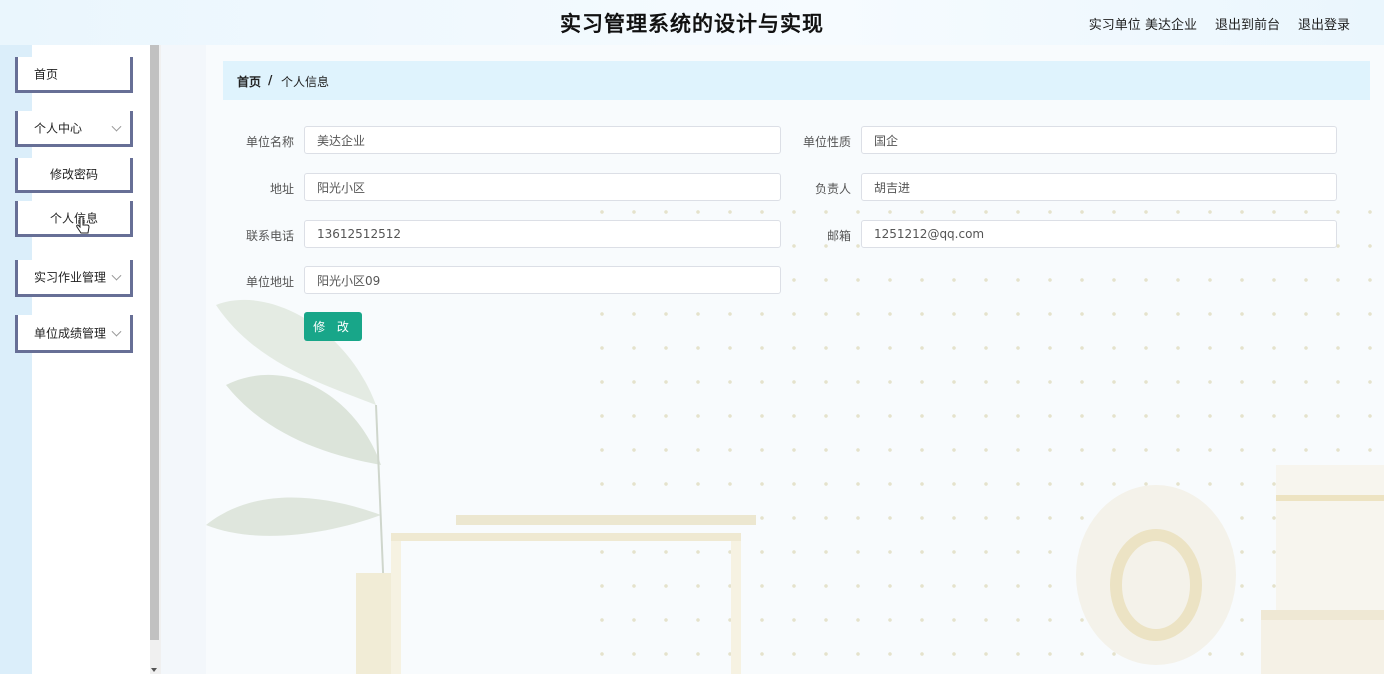  Describe the element at coordinates (1099, 187) in the screenshot. I see `principal-input` at that location.